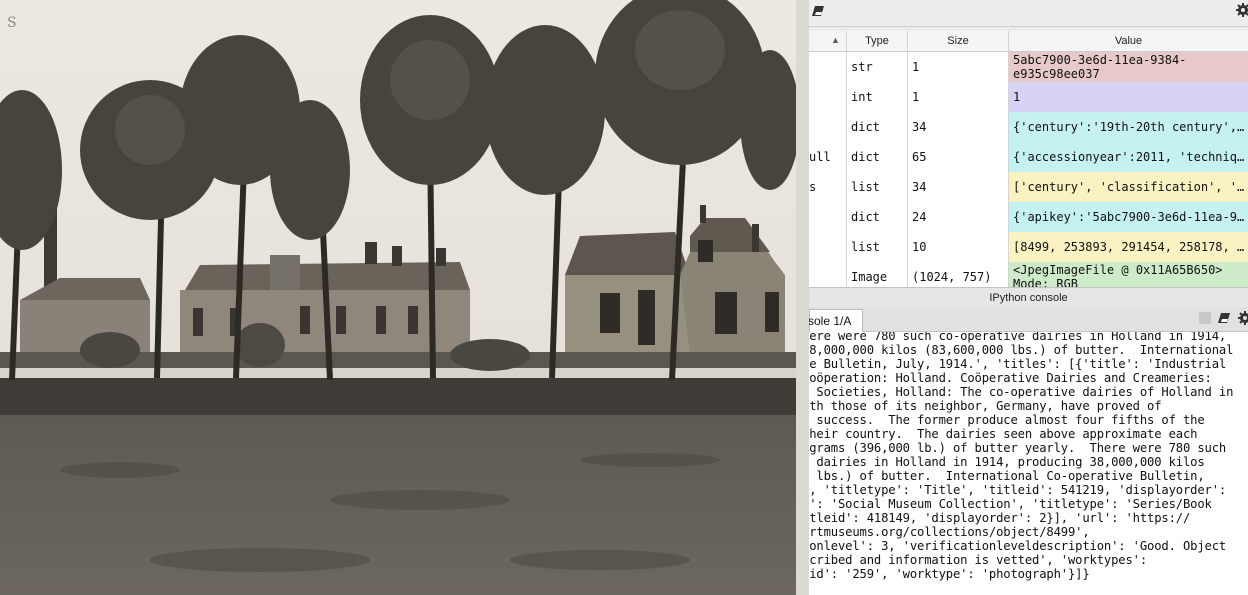 This screenshot has width=1248, height=595. I want to click on ipython-console-title: IPython console, so click(1028, 297).